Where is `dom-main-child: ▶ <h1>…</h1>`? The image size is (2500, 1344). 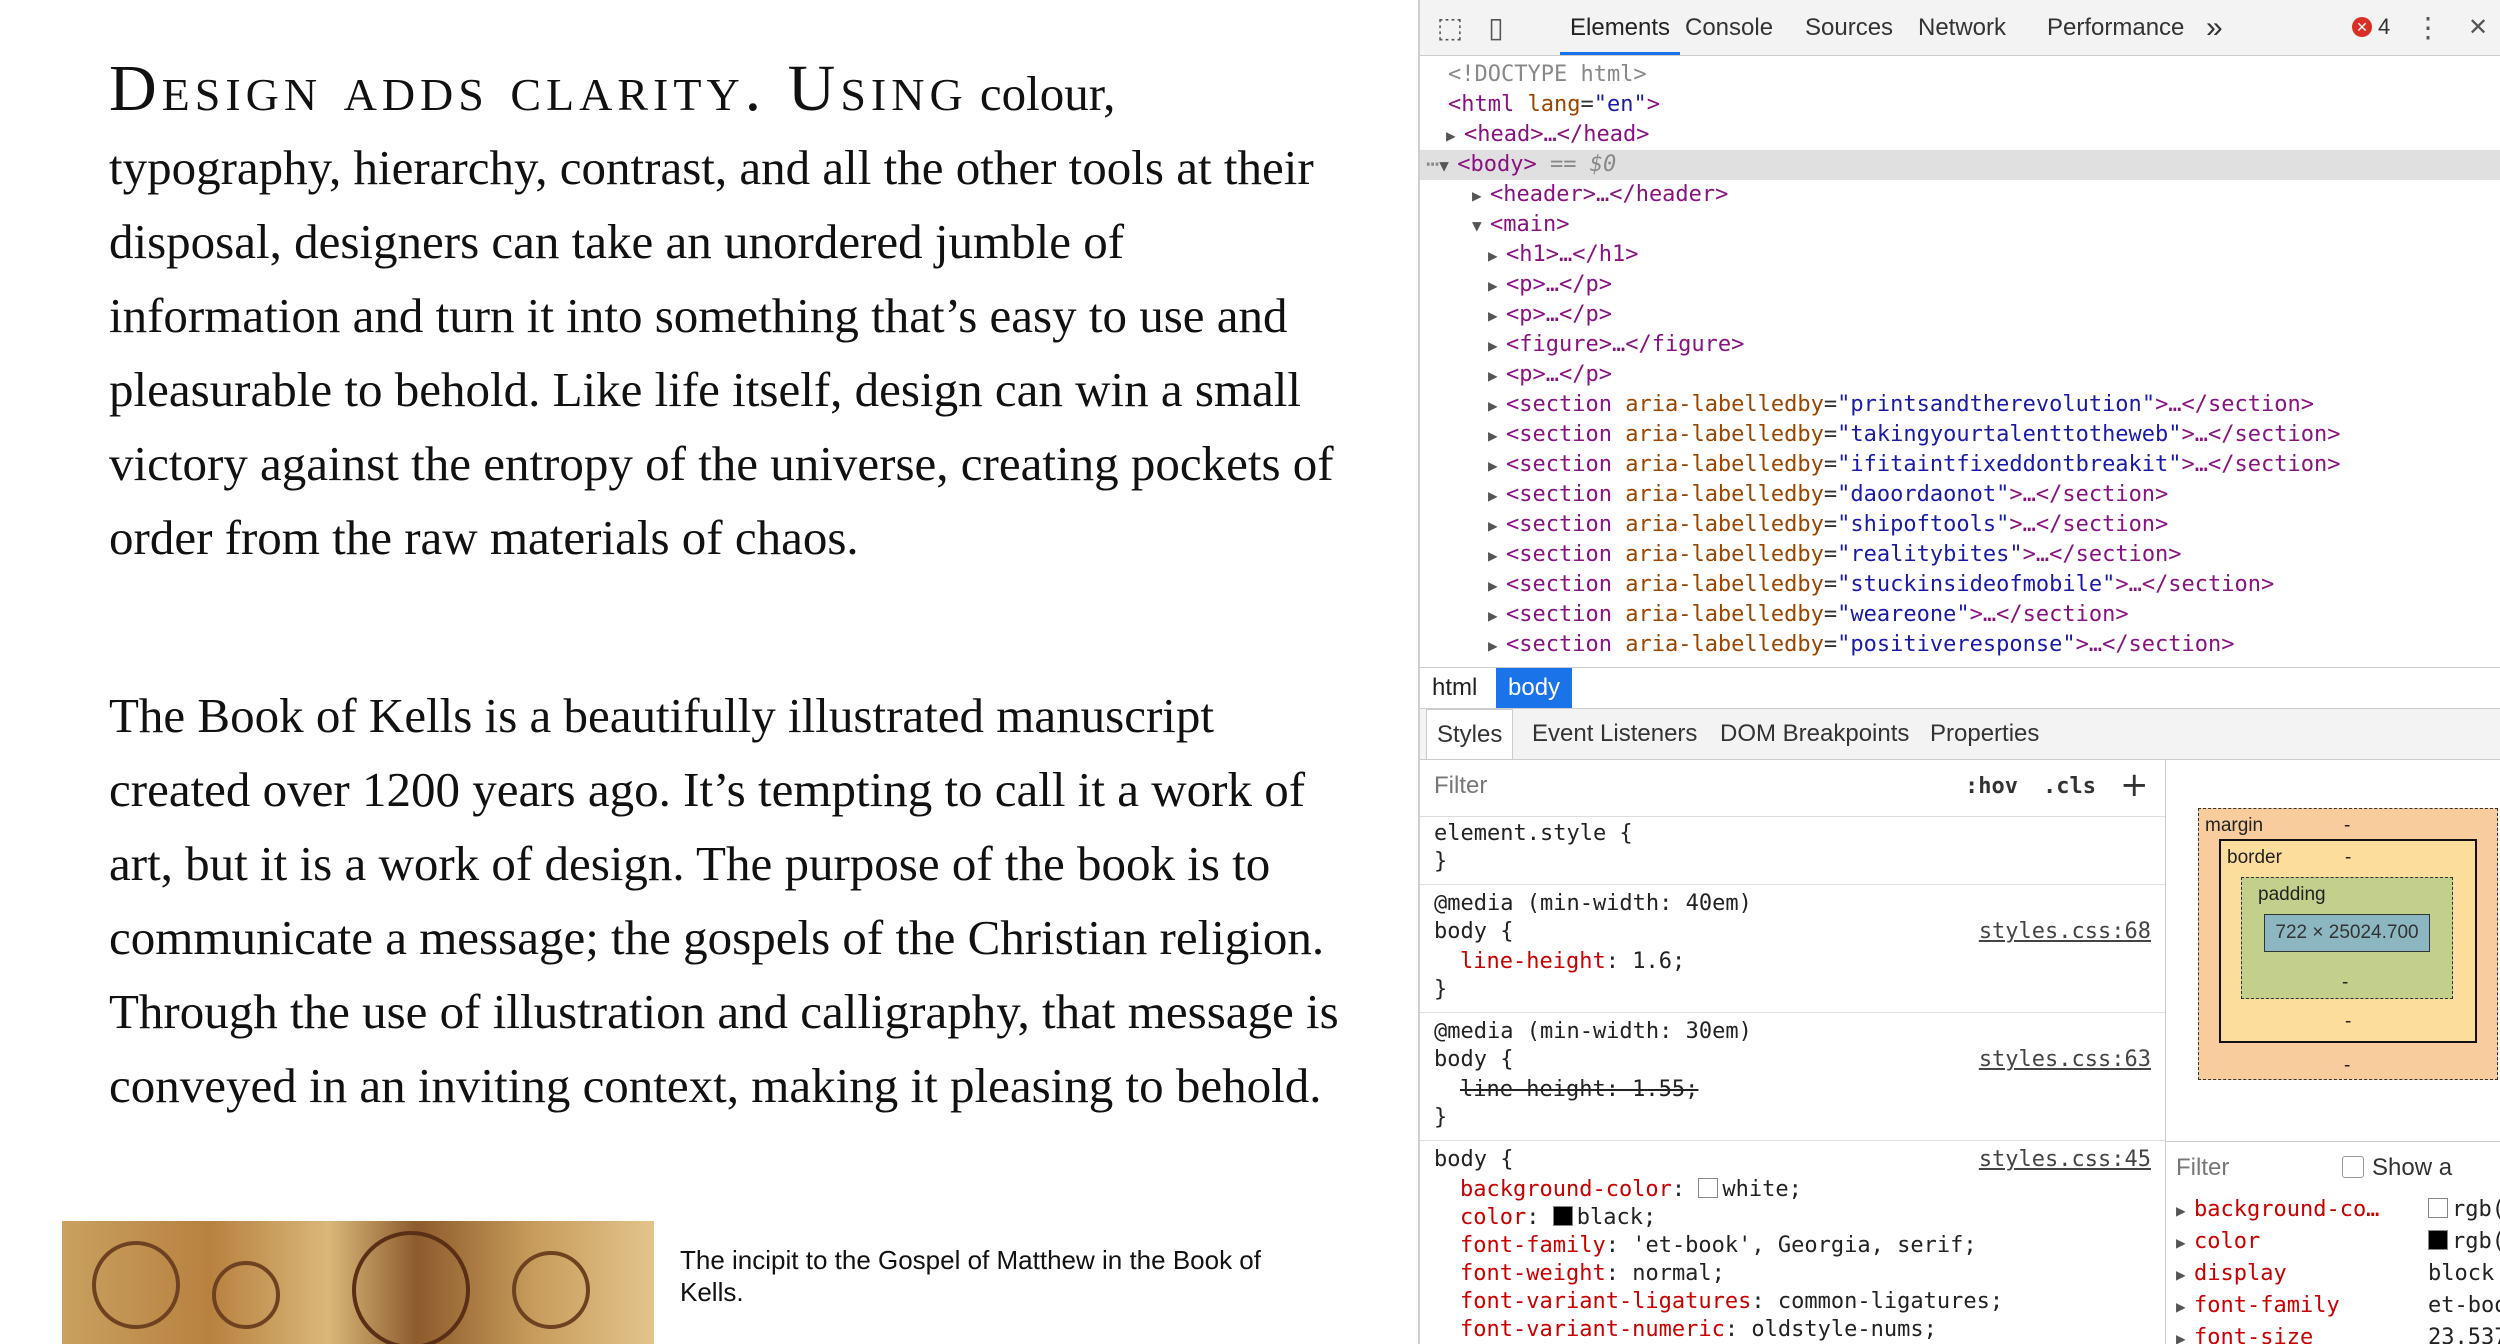 dom-main-child: ▶ <h1>…</h1> is located at coordinates (1563, 255).